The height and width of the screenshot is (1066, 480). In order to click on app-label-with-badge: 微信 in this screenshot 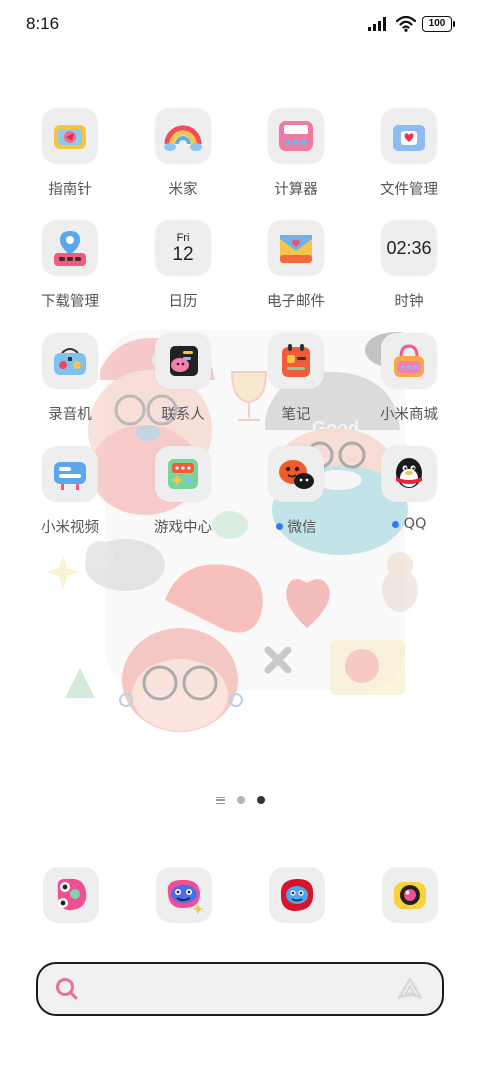, I will do `click(296, 526)`.